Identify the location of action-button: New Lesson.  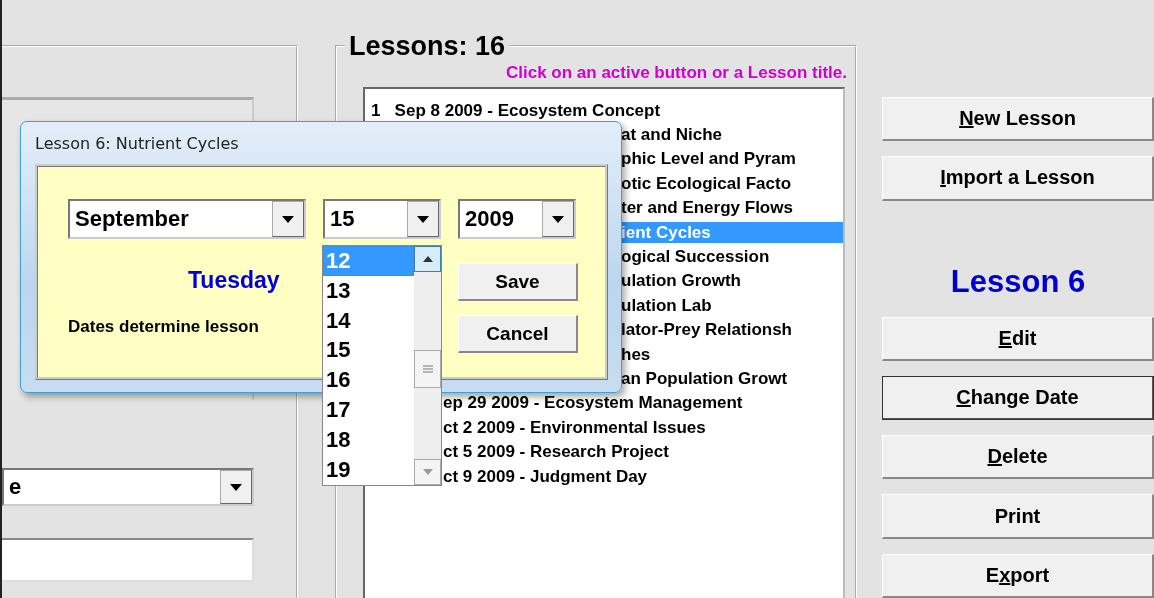
(1018, 119).